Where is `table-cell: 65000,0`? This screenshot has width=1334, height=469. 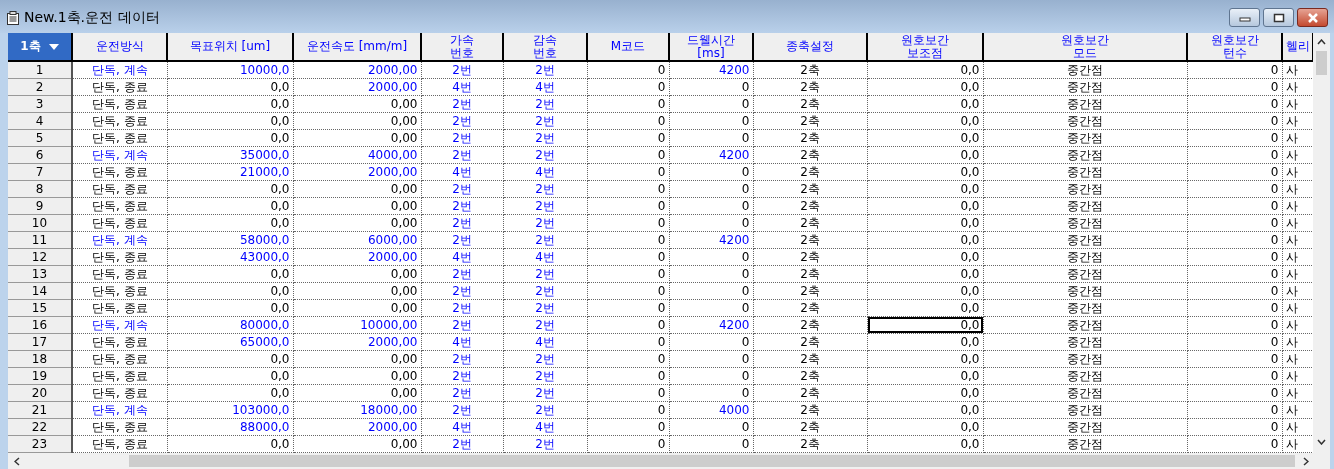
table-cell: 65000,0 is located at coordinates (230, 342).